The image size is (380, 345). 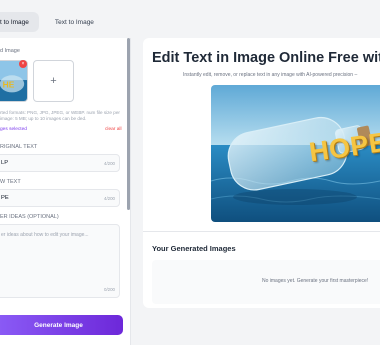 What do you see at coordinates (19, 147) in the screenshot?
I see `original-text-label: RIGINAL TEXT` at bounding box center [19, 147].